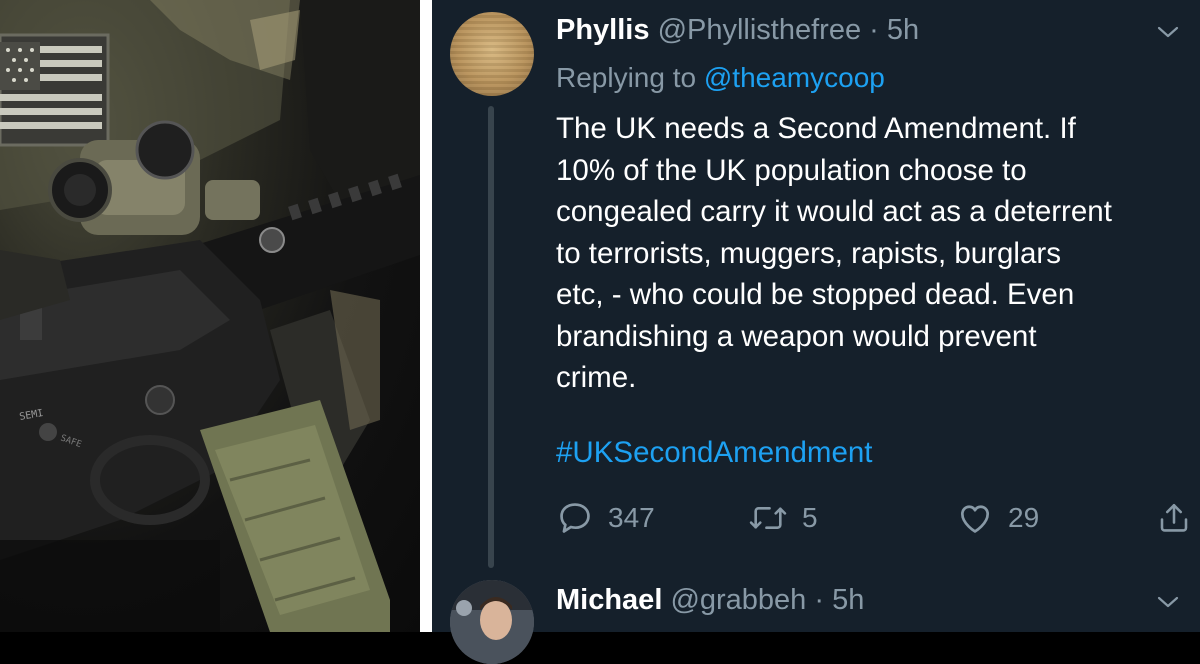  I want to click on user-handle: @Phyllisthefree, so click(760, 30).